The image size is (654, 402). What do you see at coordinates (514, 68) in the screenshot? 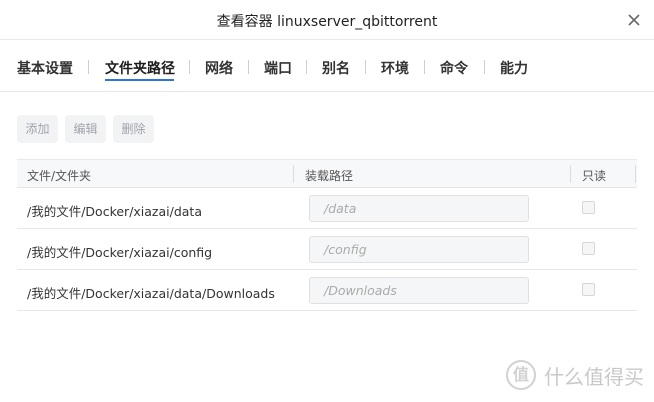
I see `tab-capabilities: 能力` at bounding box center [514, 68].